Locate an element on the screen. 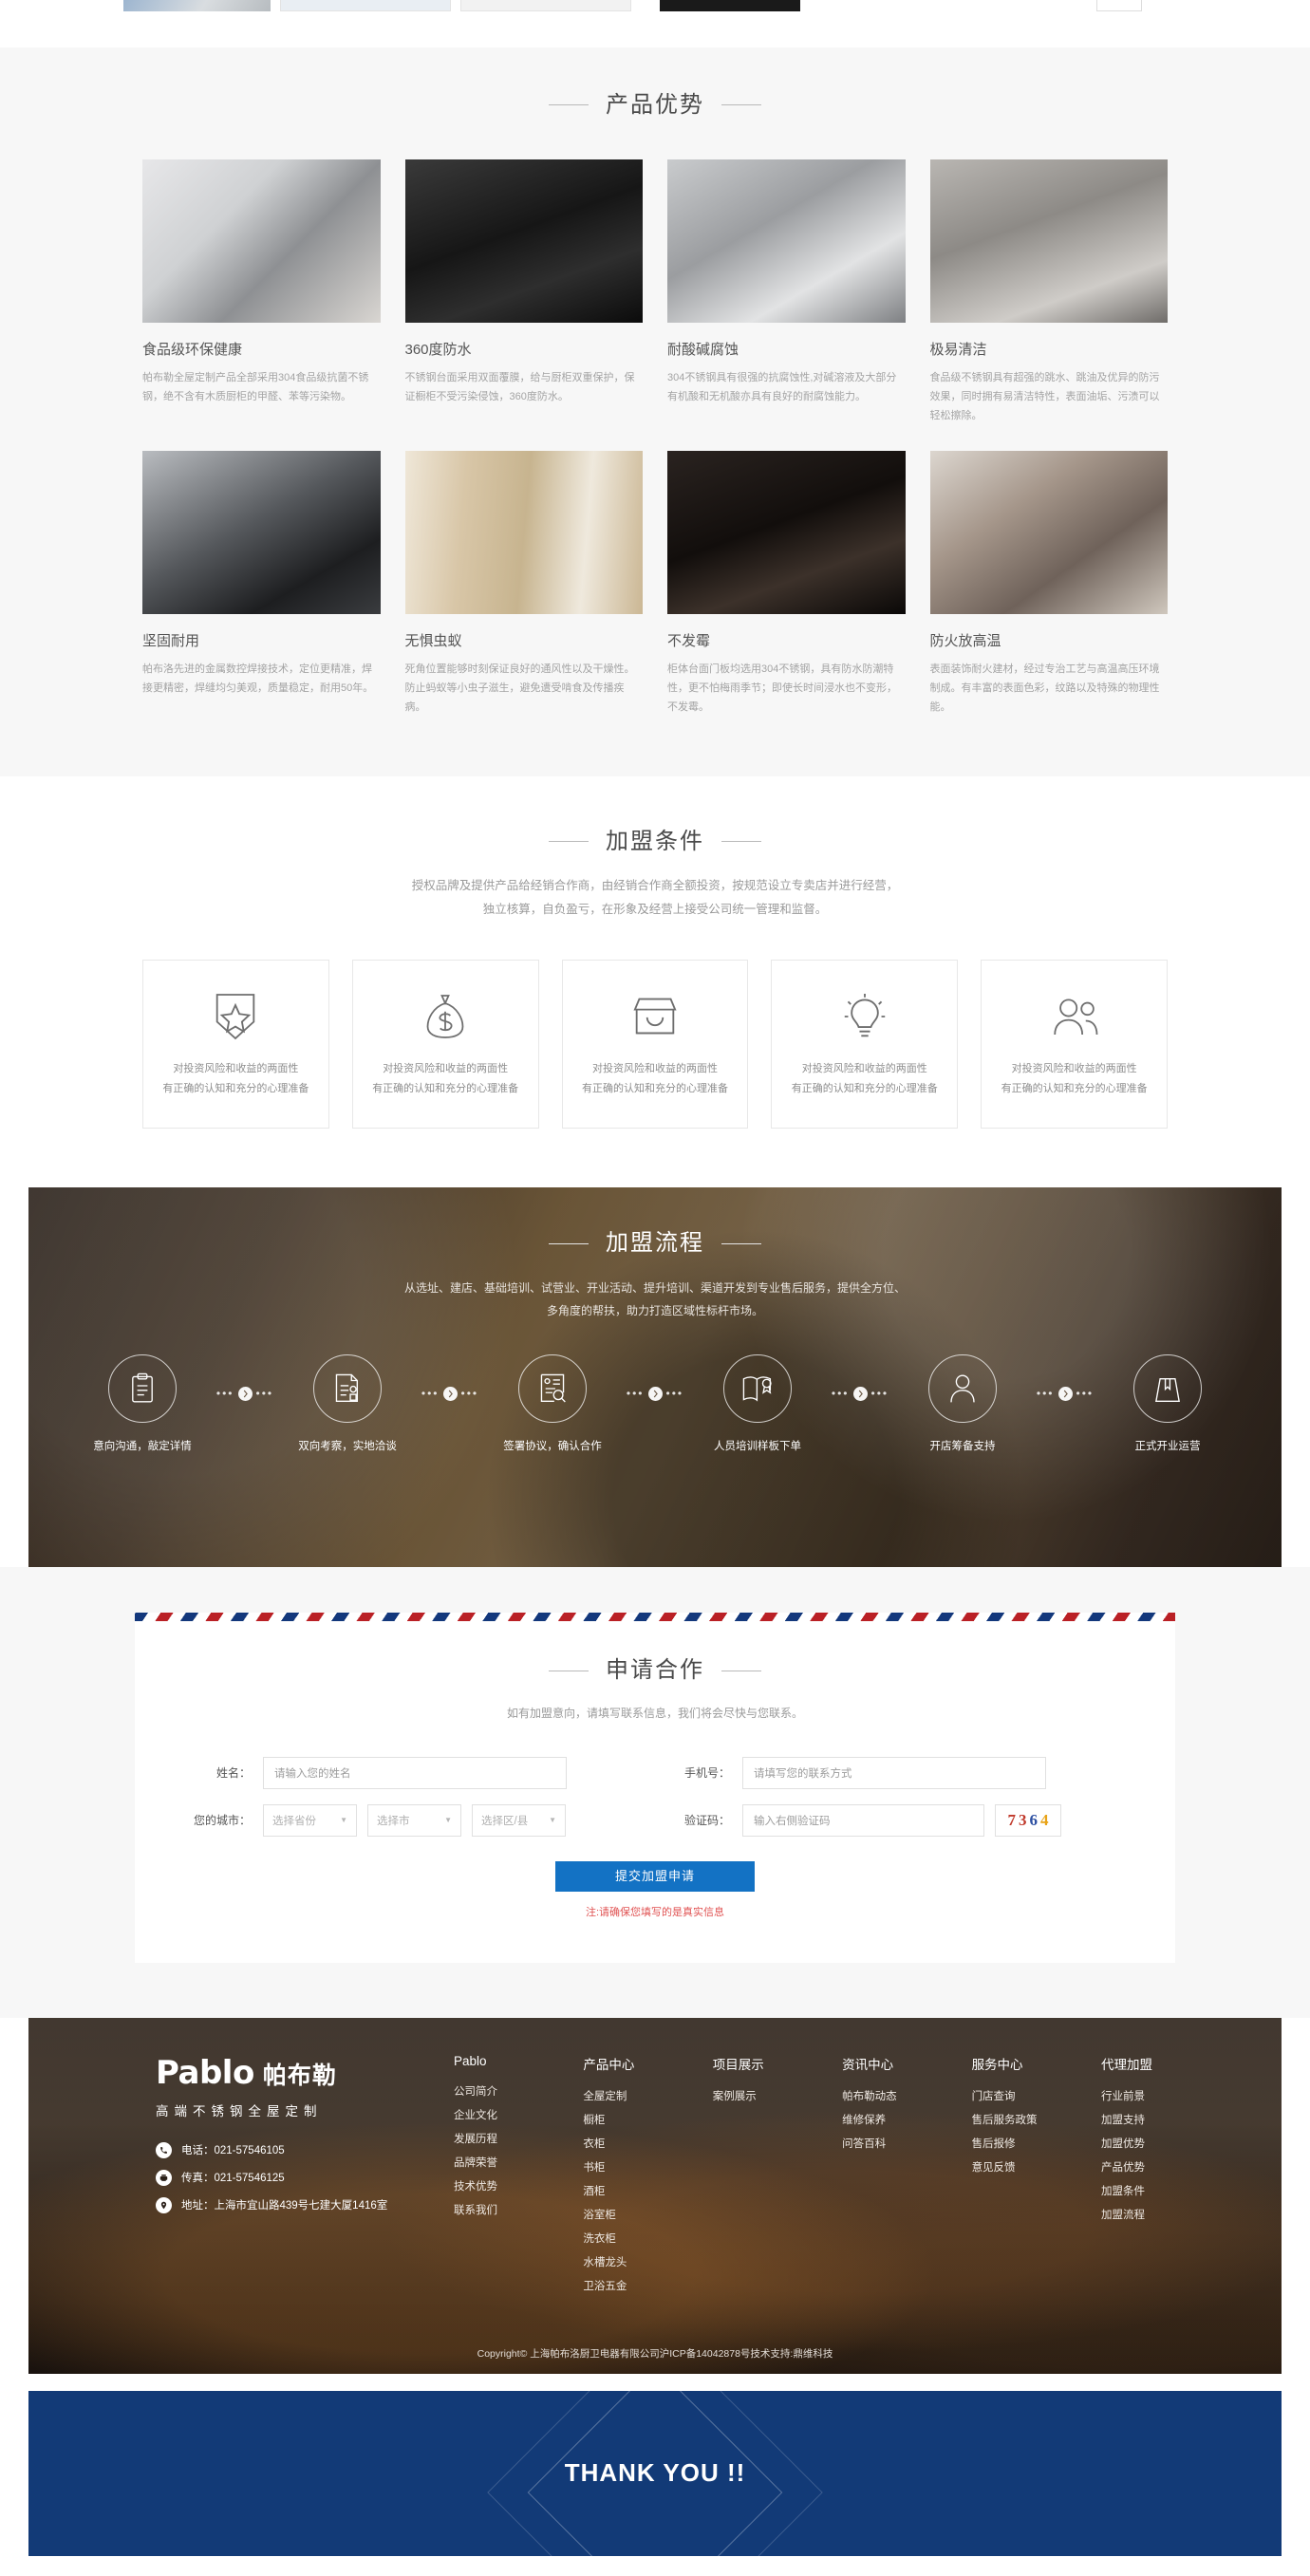 This screenshot has width=1310, height=2576. heading-rule-left is located at coordinates (569, 841).